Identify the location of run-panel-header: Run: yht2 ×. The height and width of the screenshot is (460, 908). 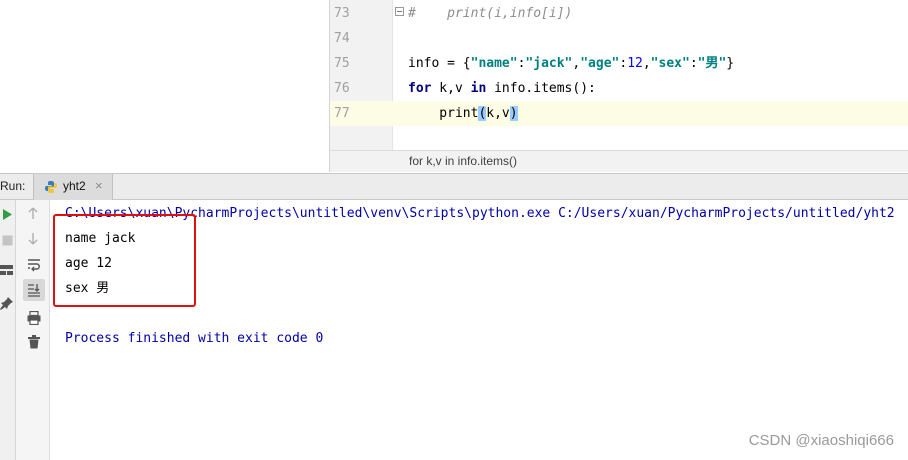
(454, 186).